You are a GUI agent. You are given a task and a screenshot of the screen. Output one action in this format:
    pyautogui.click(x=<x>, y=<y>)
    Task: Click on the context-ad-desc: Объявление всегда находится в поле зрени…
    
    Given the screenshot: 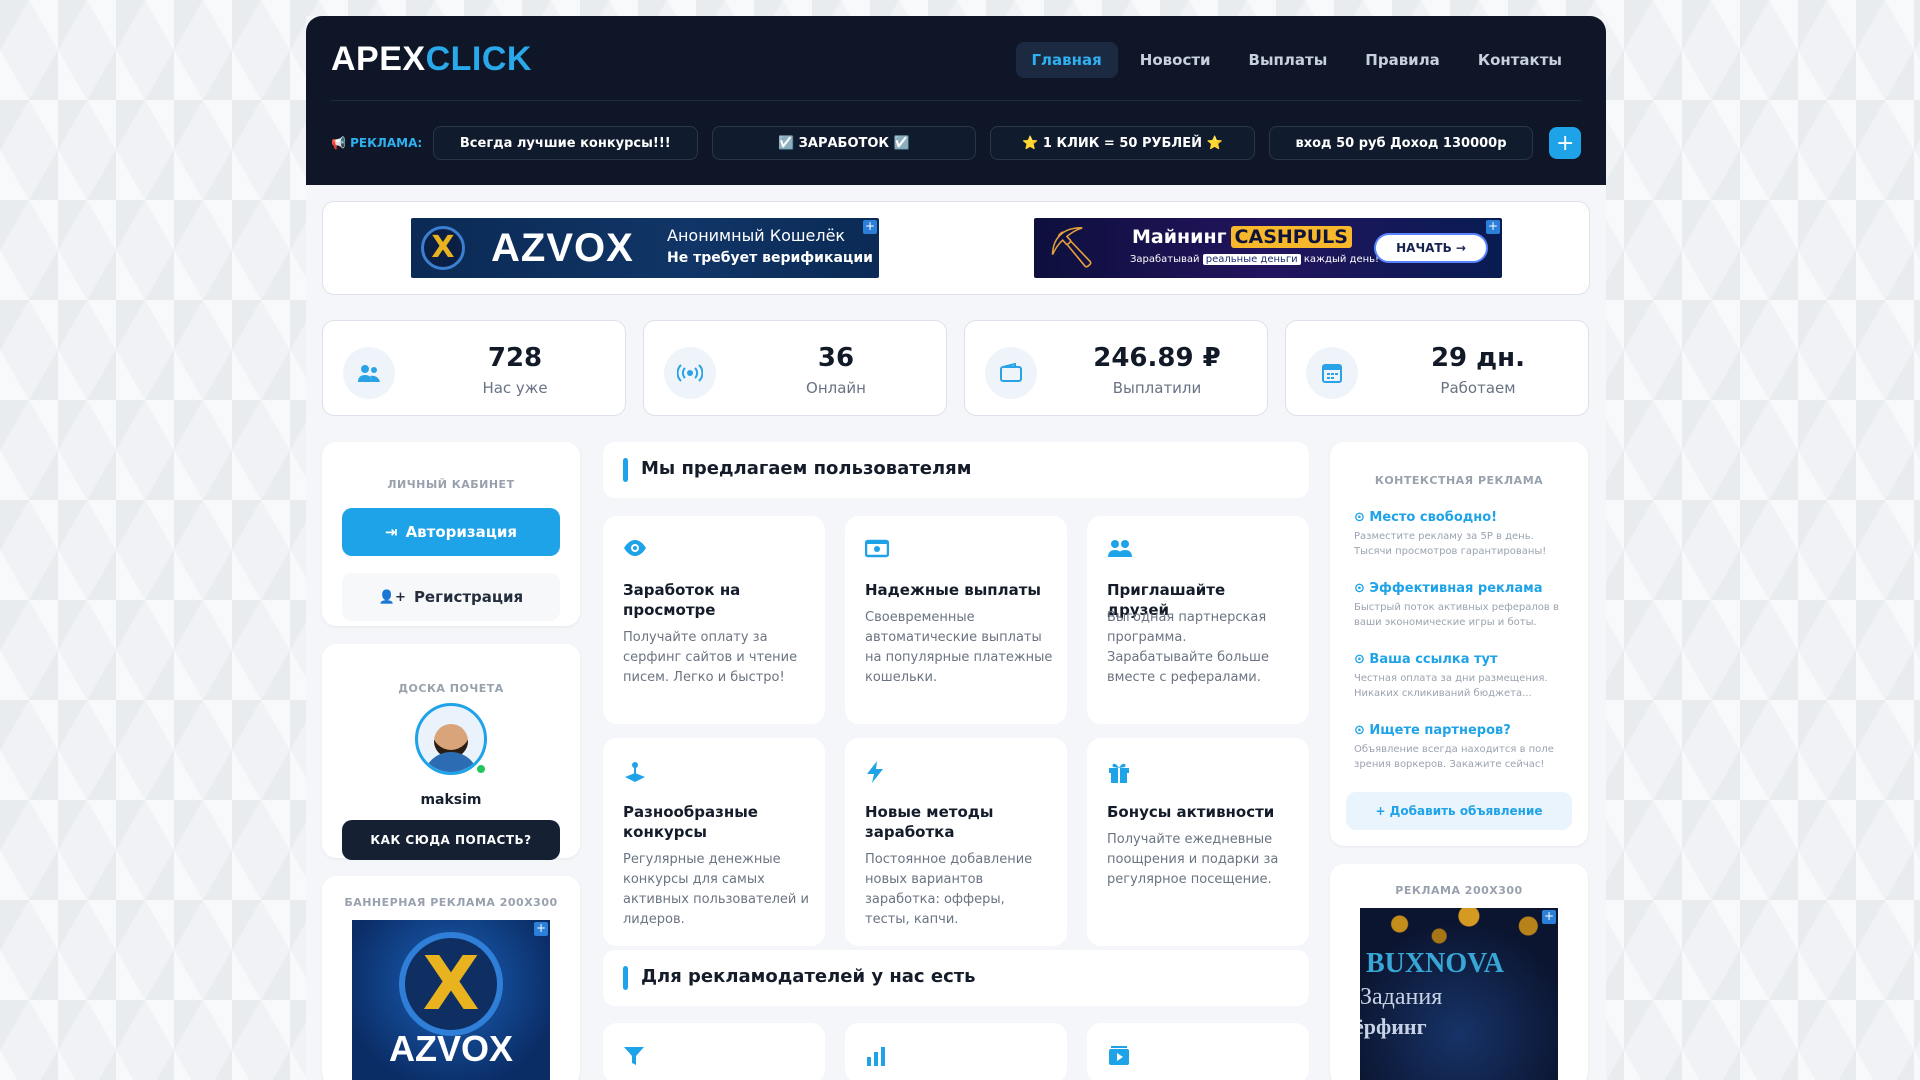 What is the action you would take?
    pyautogui.click(x=1454, y=757)
    